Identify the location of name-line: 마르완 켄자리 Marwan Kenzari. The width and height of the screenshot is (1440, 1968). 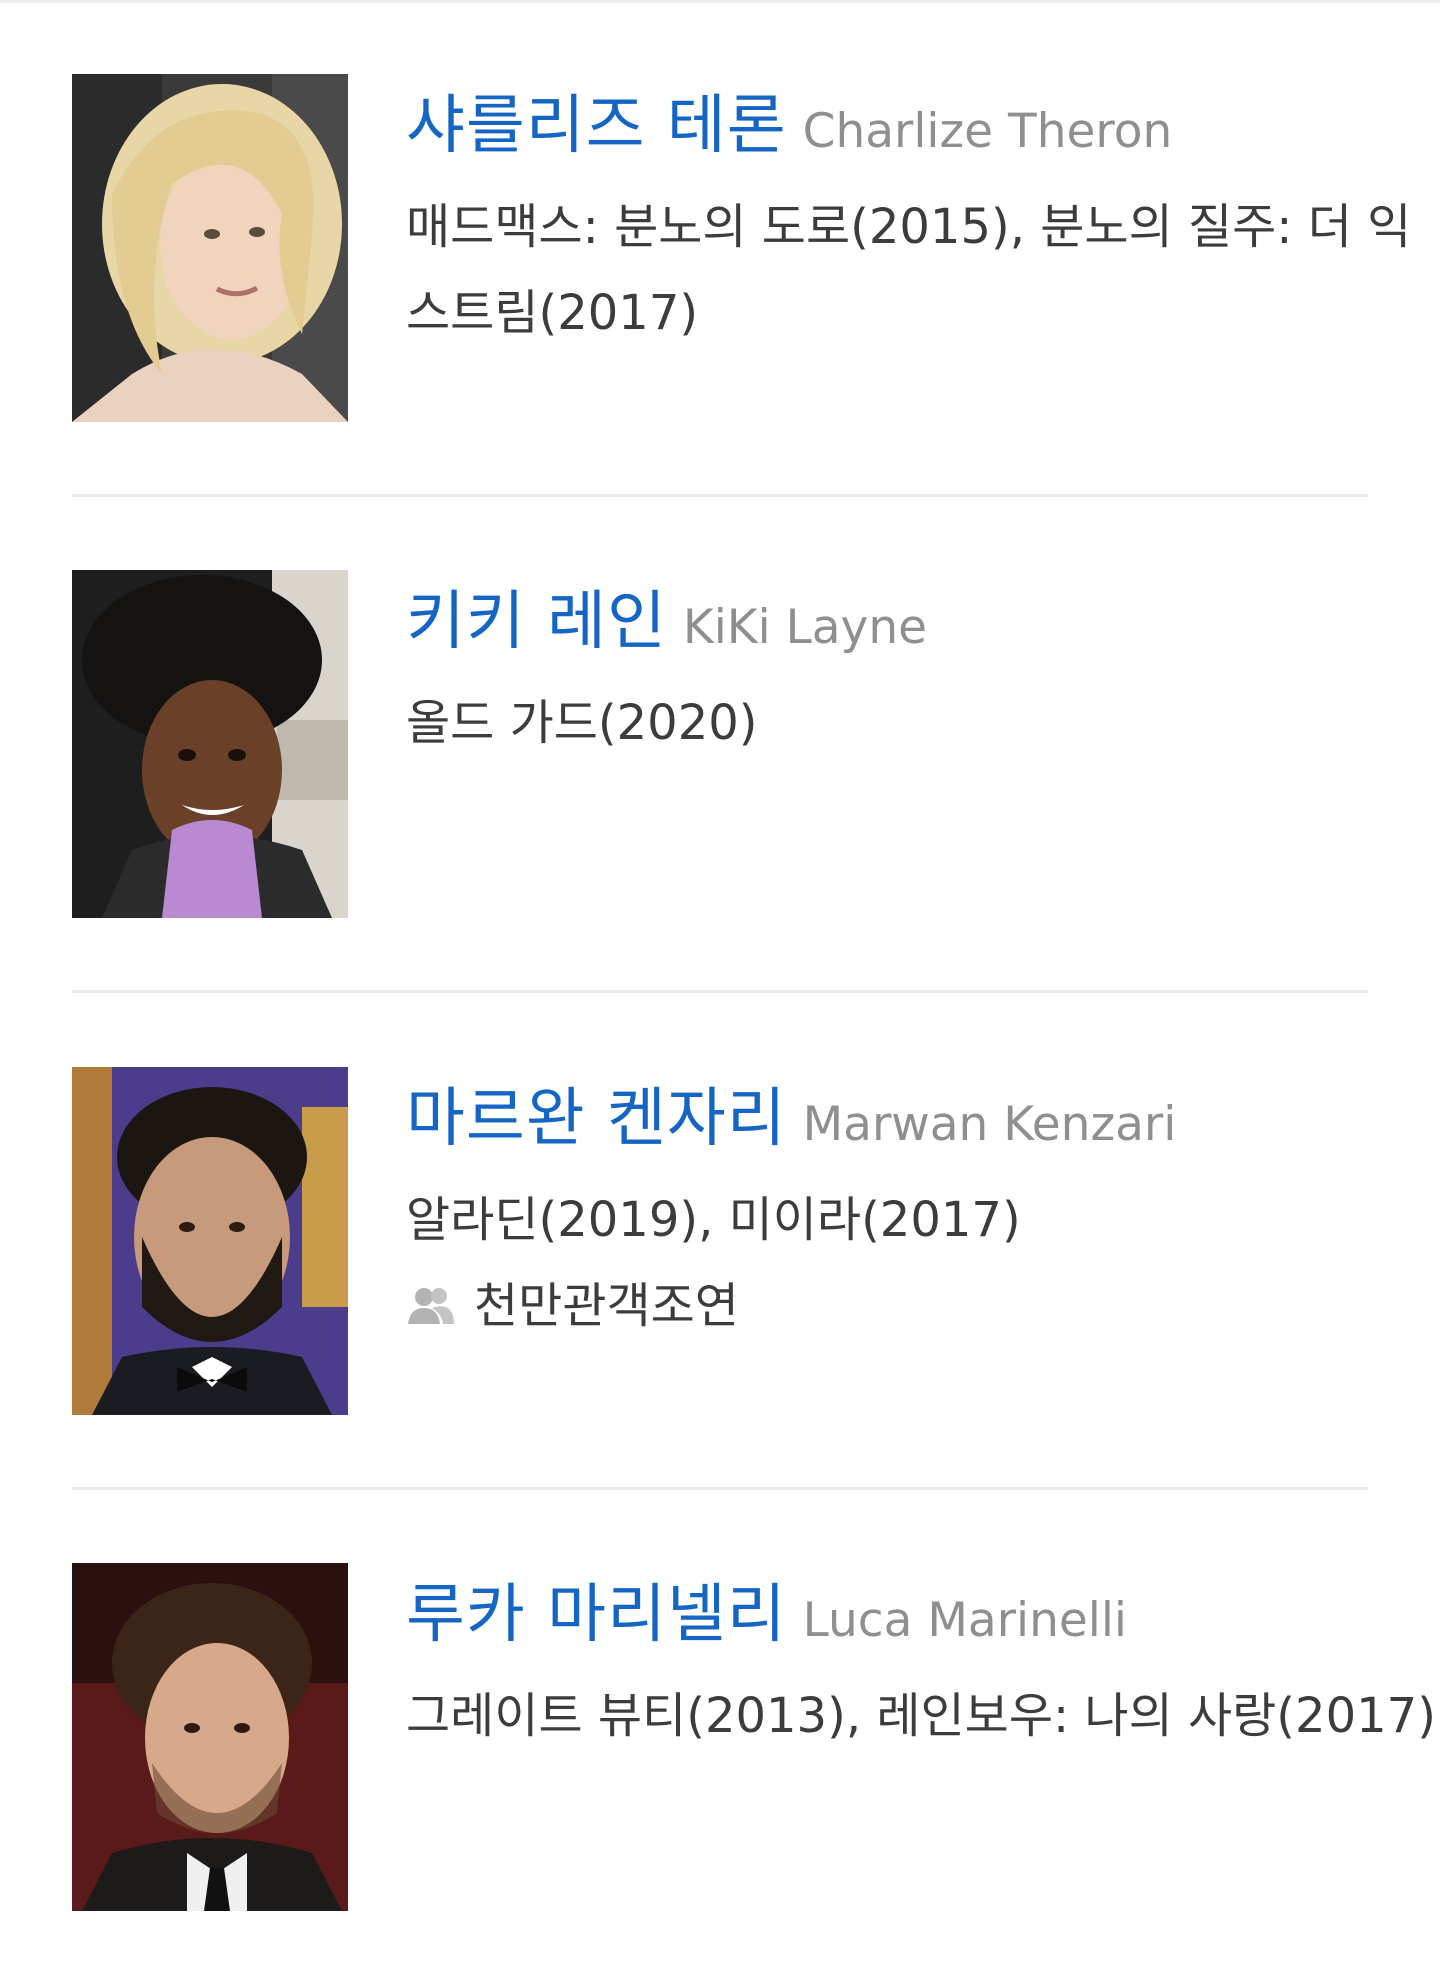
(923, 1111).